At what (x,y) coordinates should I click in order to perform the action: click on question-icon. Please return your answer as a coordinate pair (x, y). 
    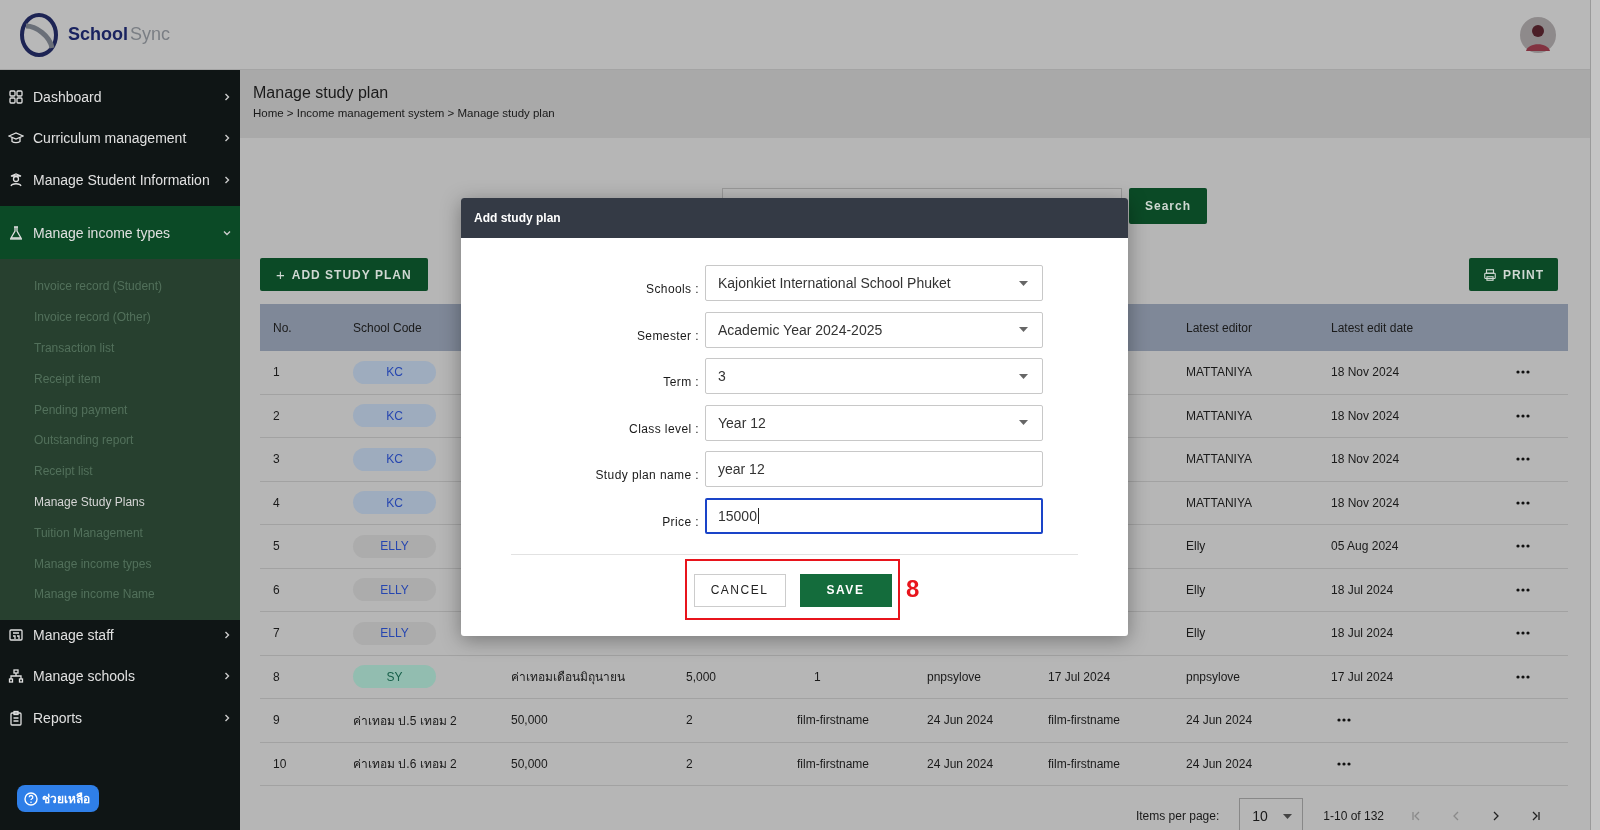
    Looking at the image, I should click on (31, 798).